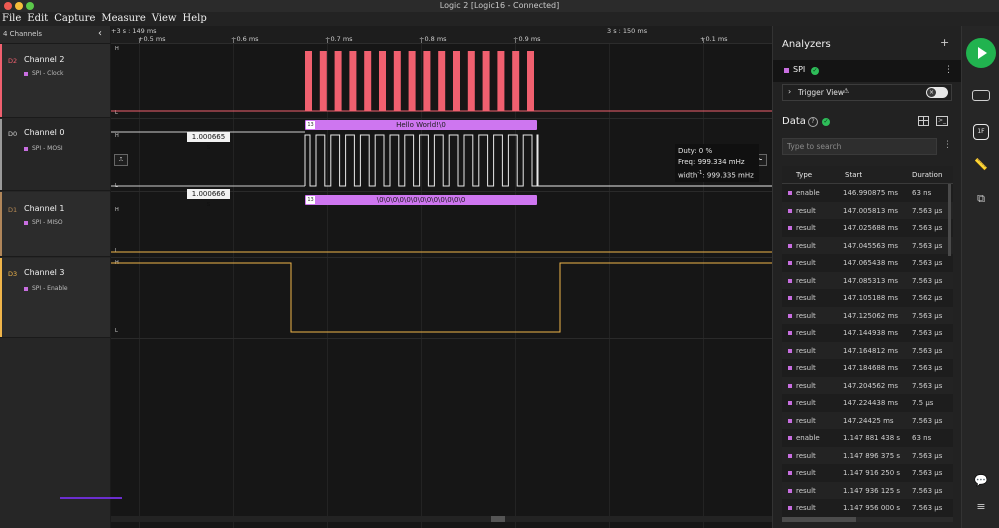 The width and height of the screenshot is (999, 528). Describe the element at coordinates (853, 175) in the screenshot. I see `column-header-start: Start` at that location.